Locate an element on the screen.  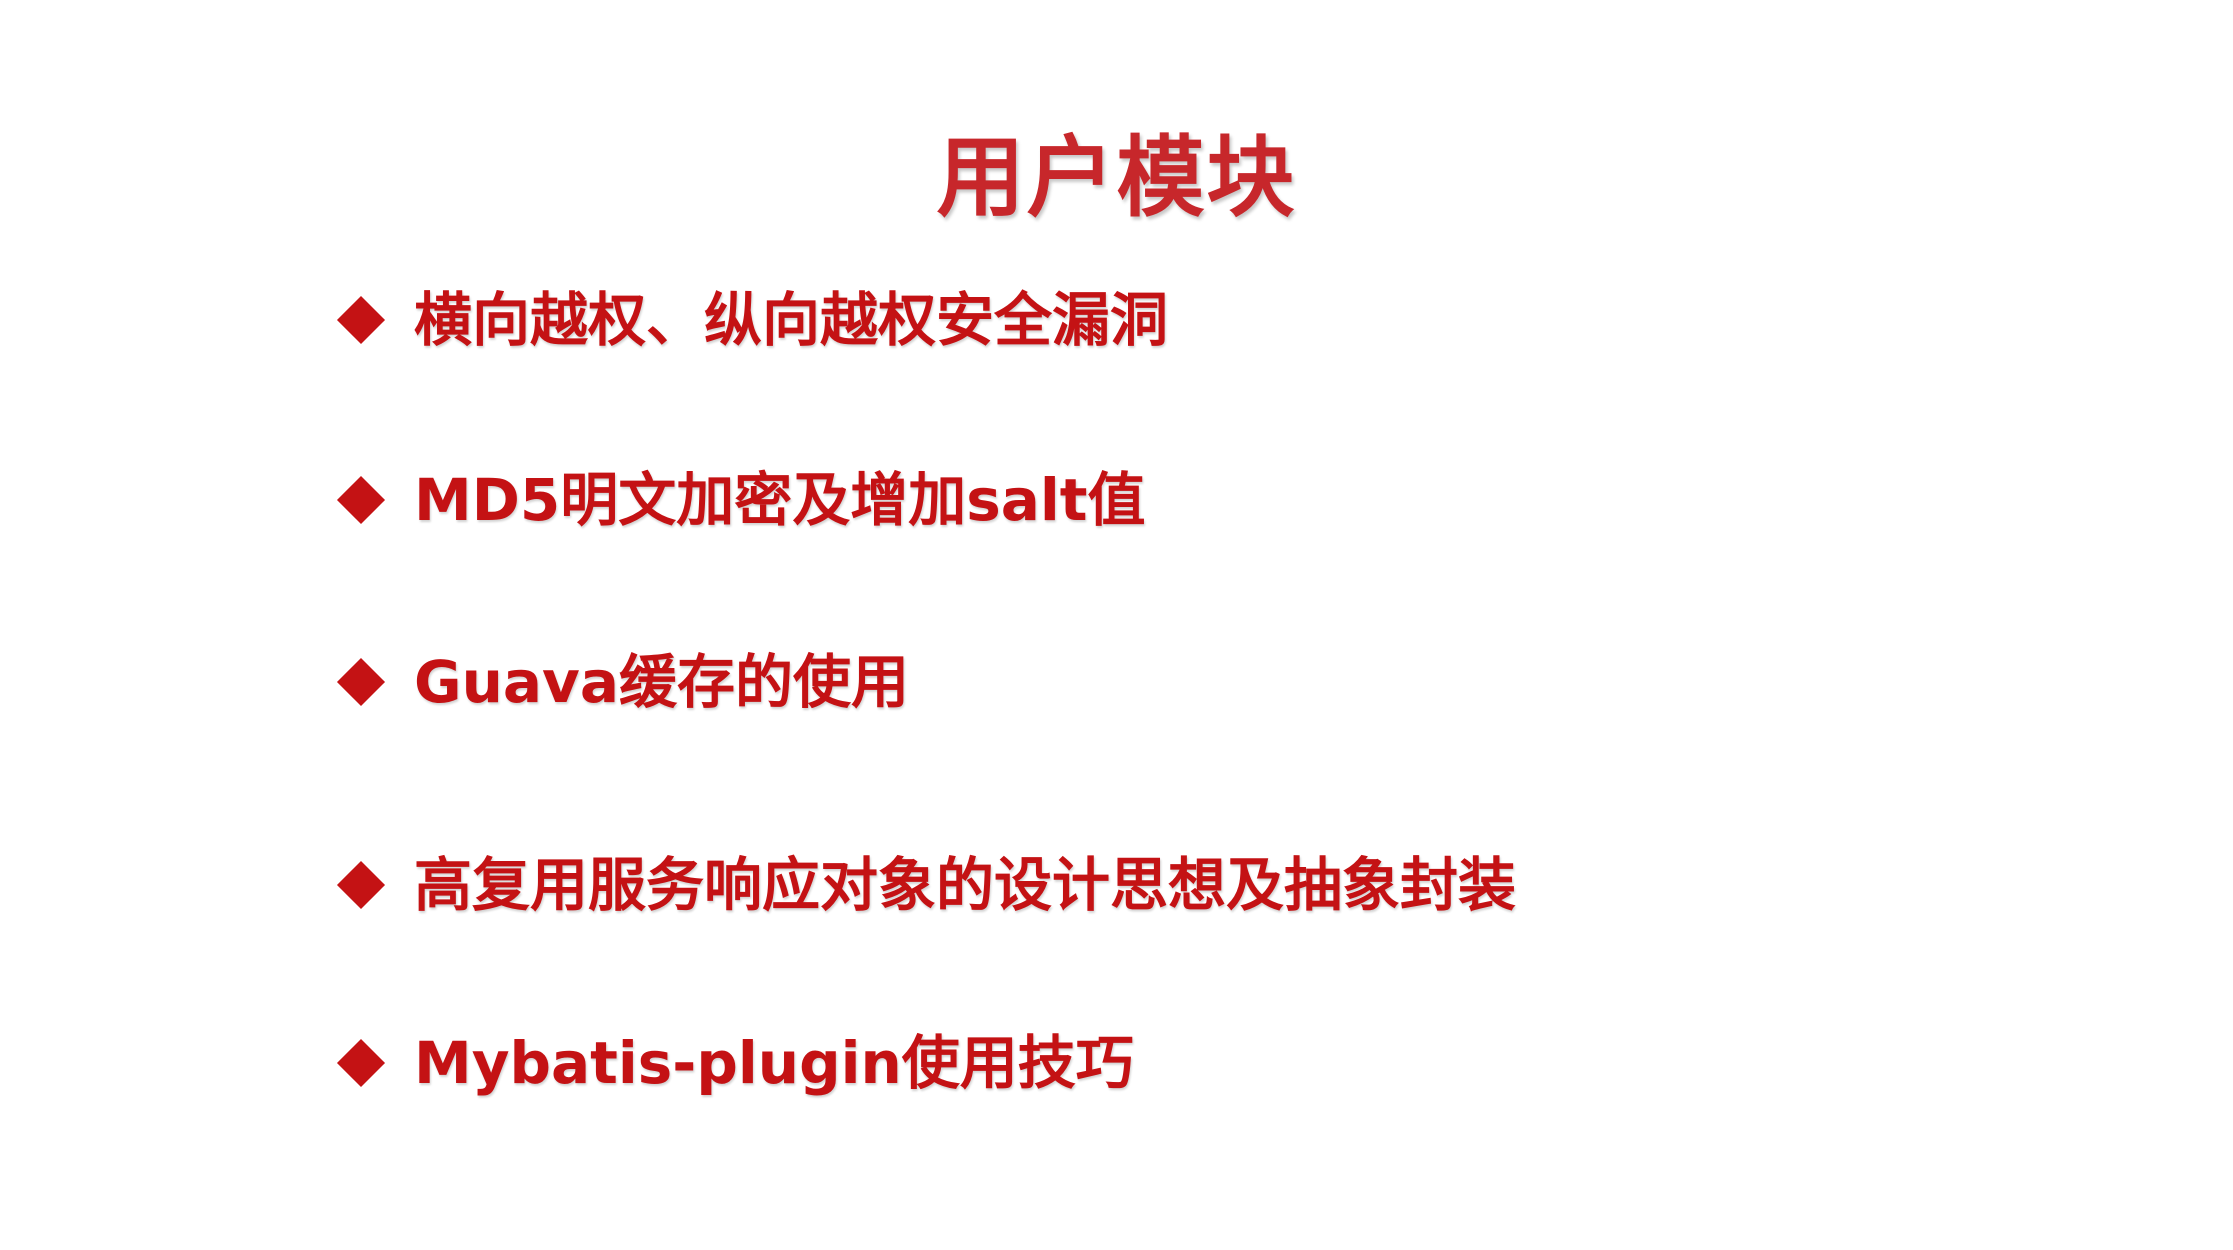
bullet-item: 高复用服务响应对象的设计思想及抽象封装 is located at coordinates (926, 885).